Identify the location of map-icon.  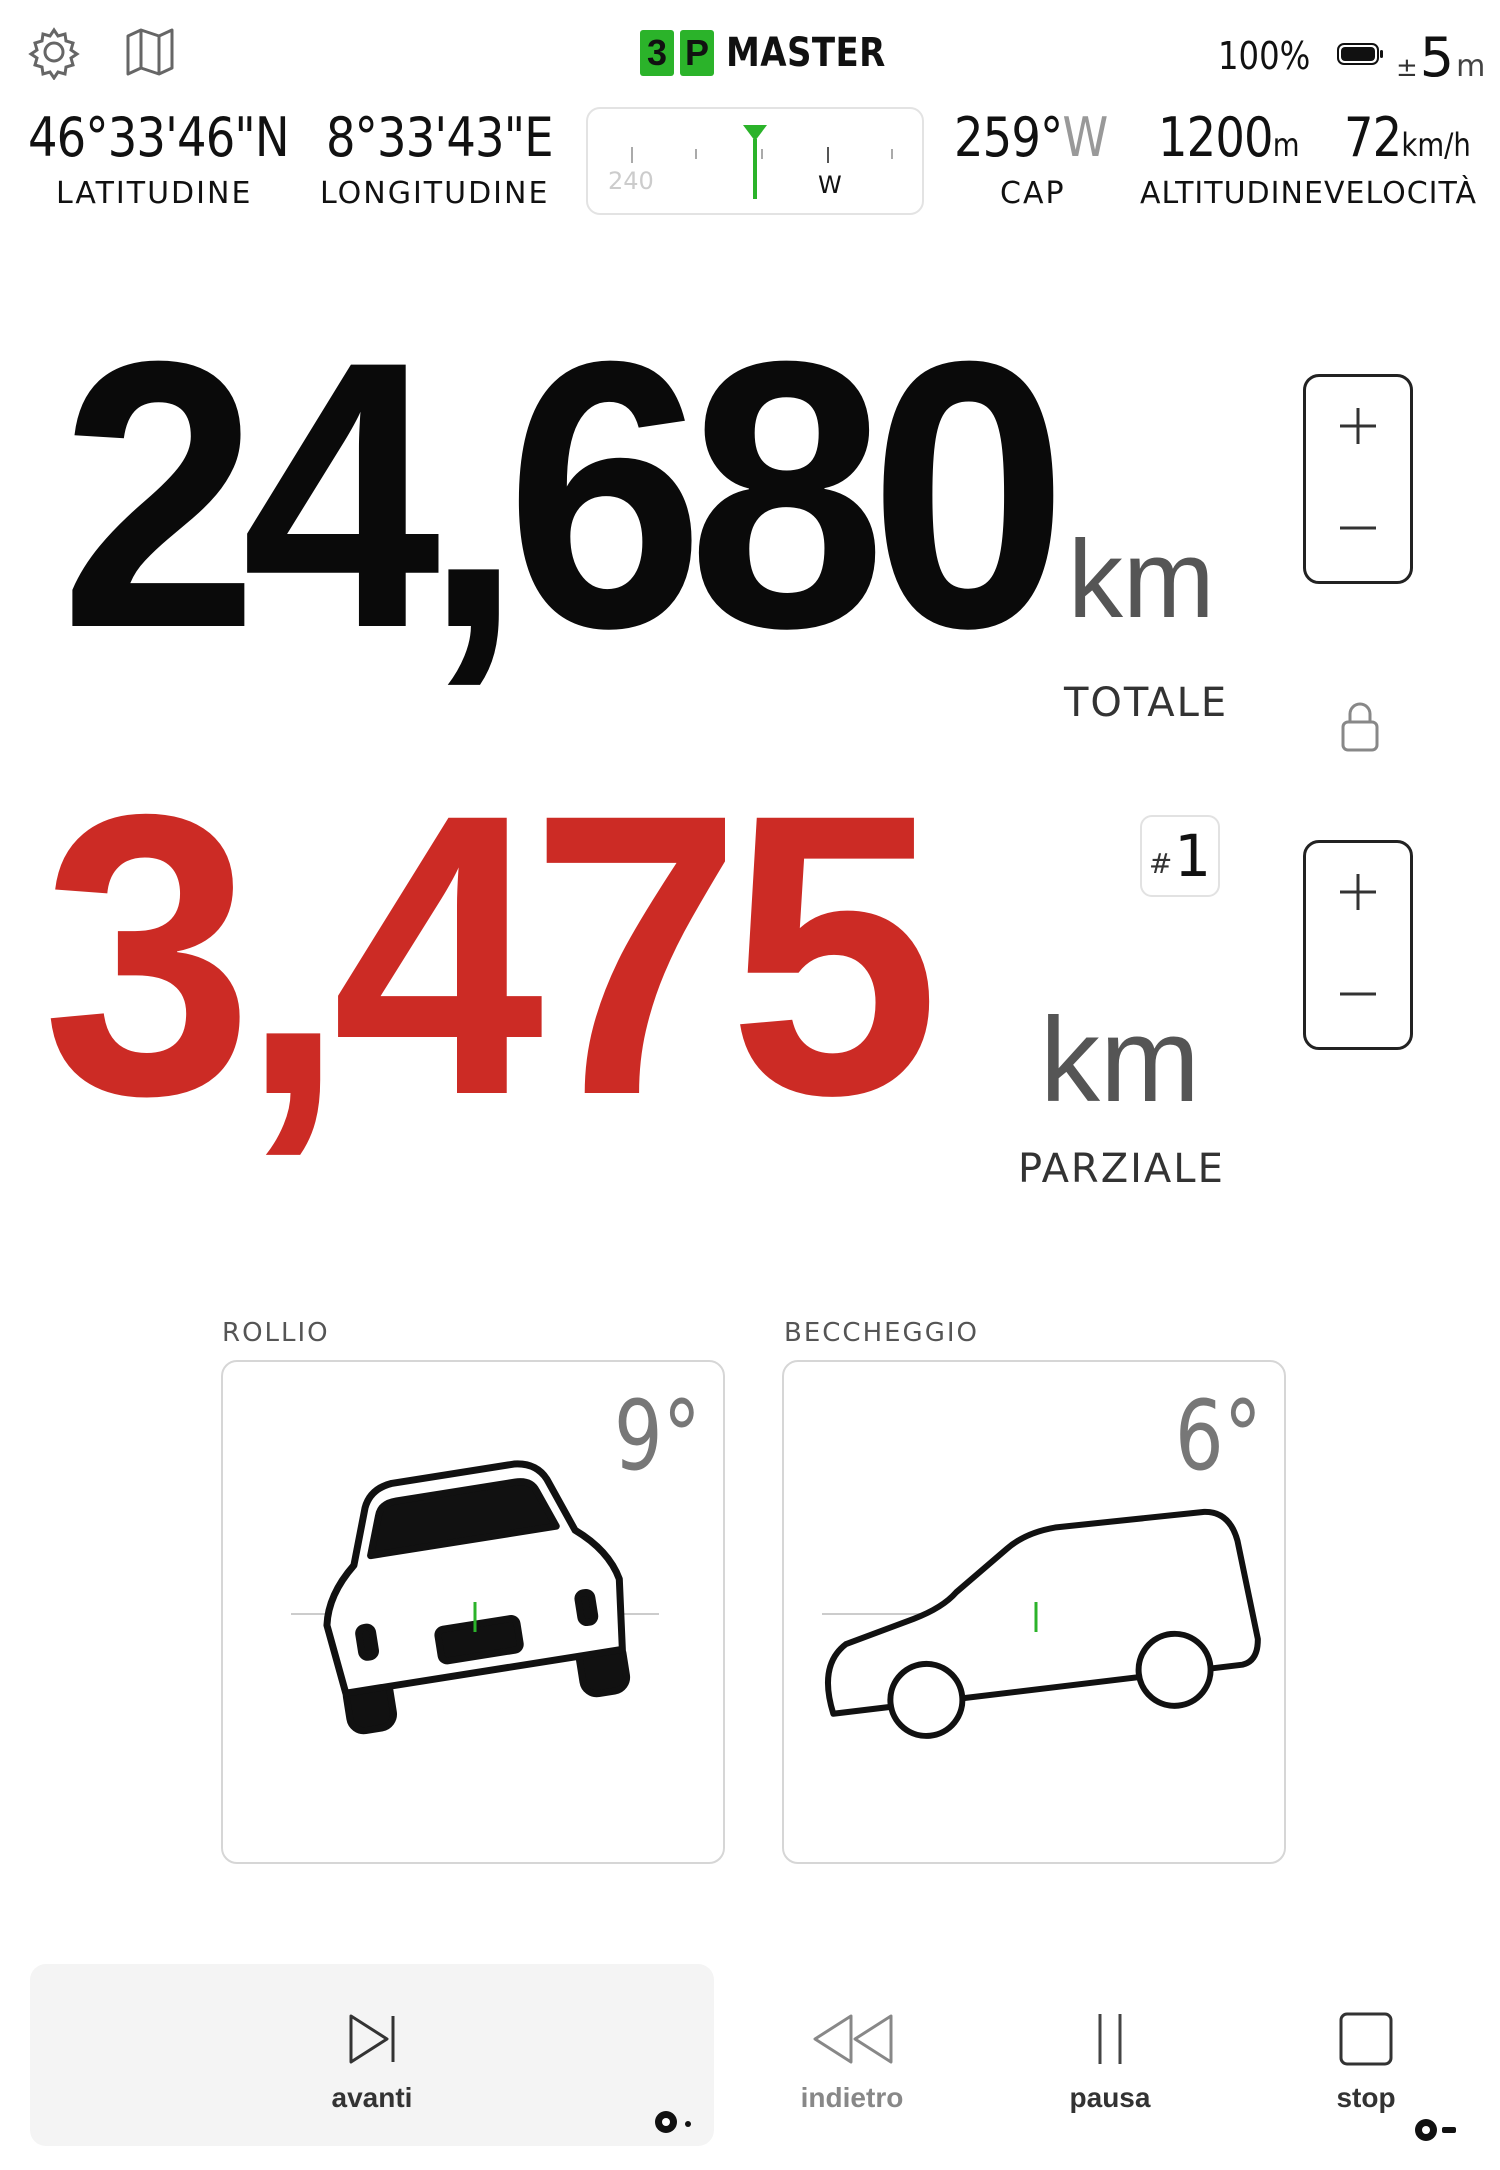
(150, 54).